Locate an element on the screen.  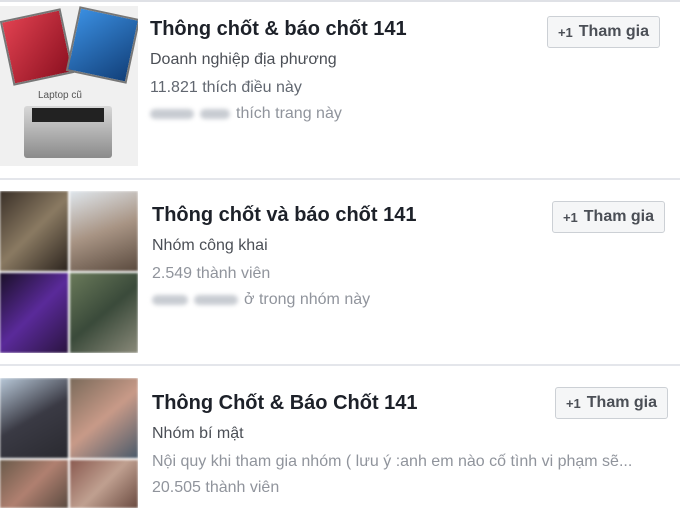
friends-context: ở trong nhóm này is located at coordinates (284, 300).